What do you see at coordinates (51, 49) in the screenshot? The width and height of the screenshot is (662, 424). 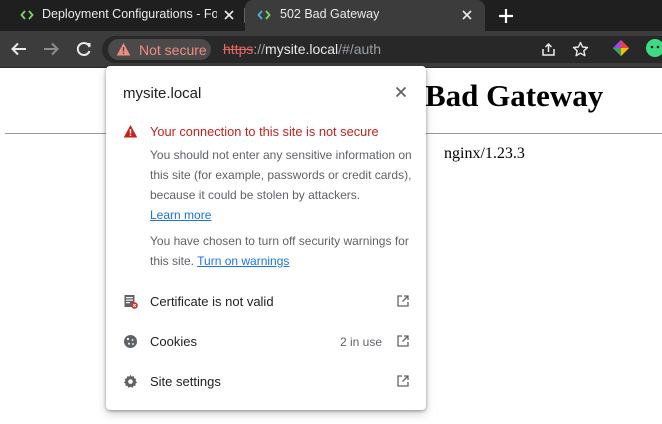 I see `forward-arrow-icon` at bounding box center [51, 49].